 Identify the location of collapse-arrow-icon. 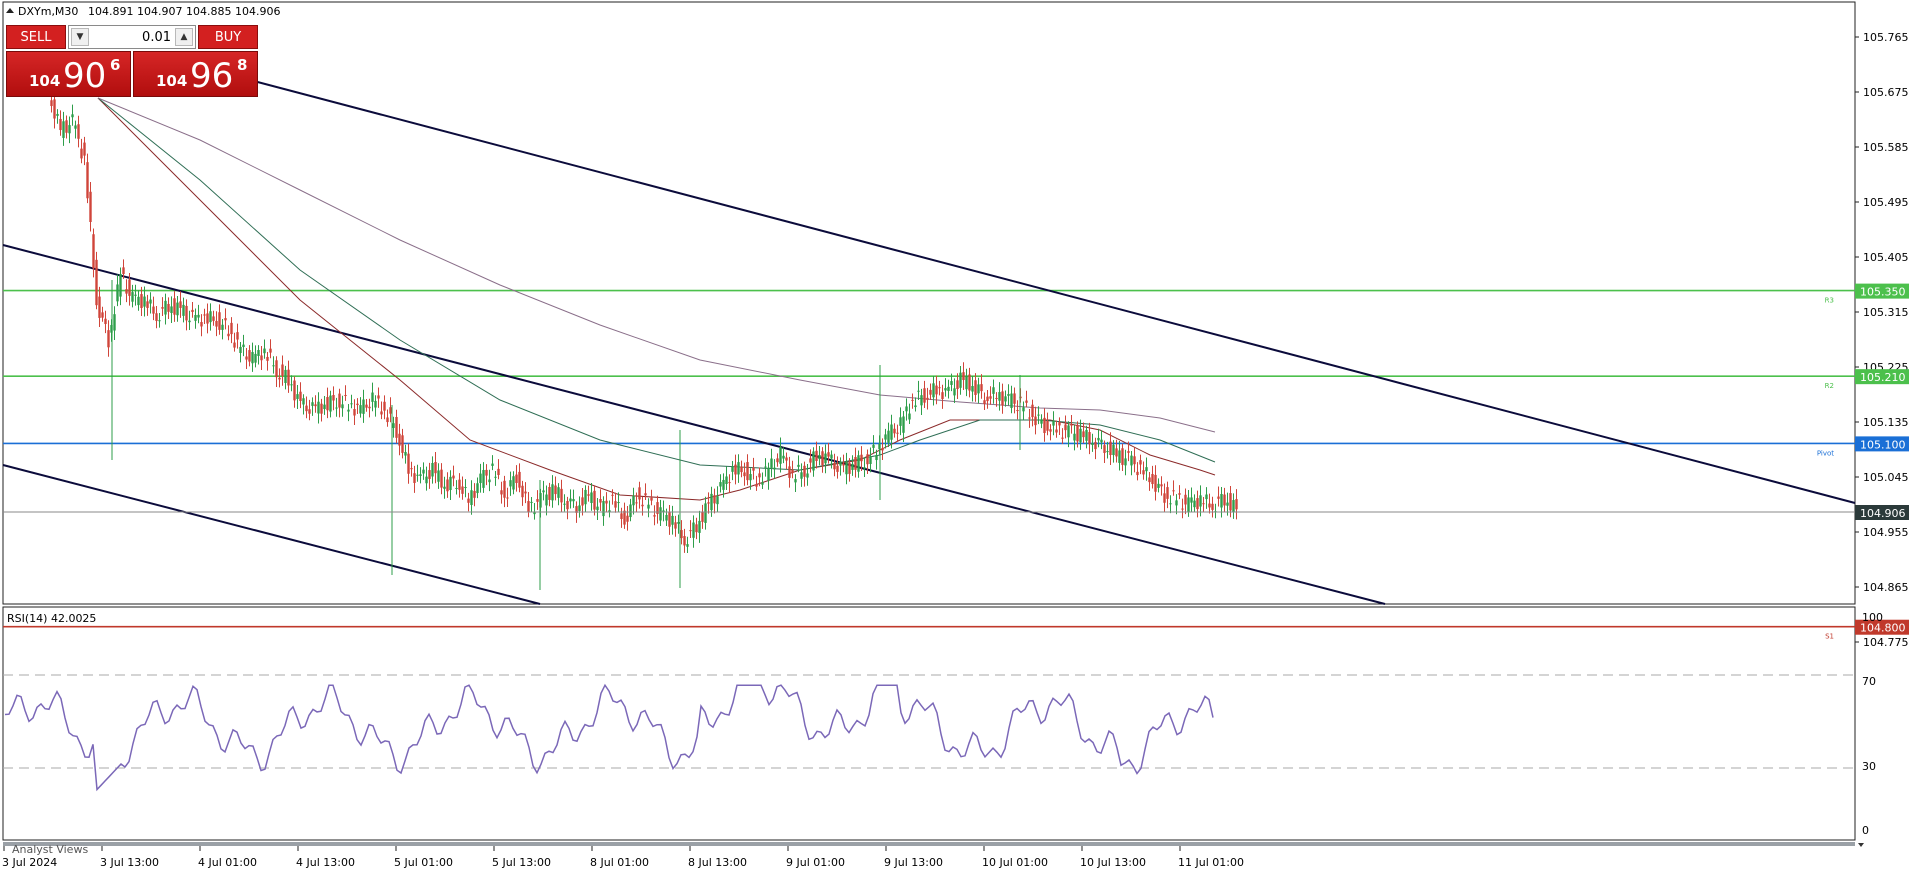
(10, 10).